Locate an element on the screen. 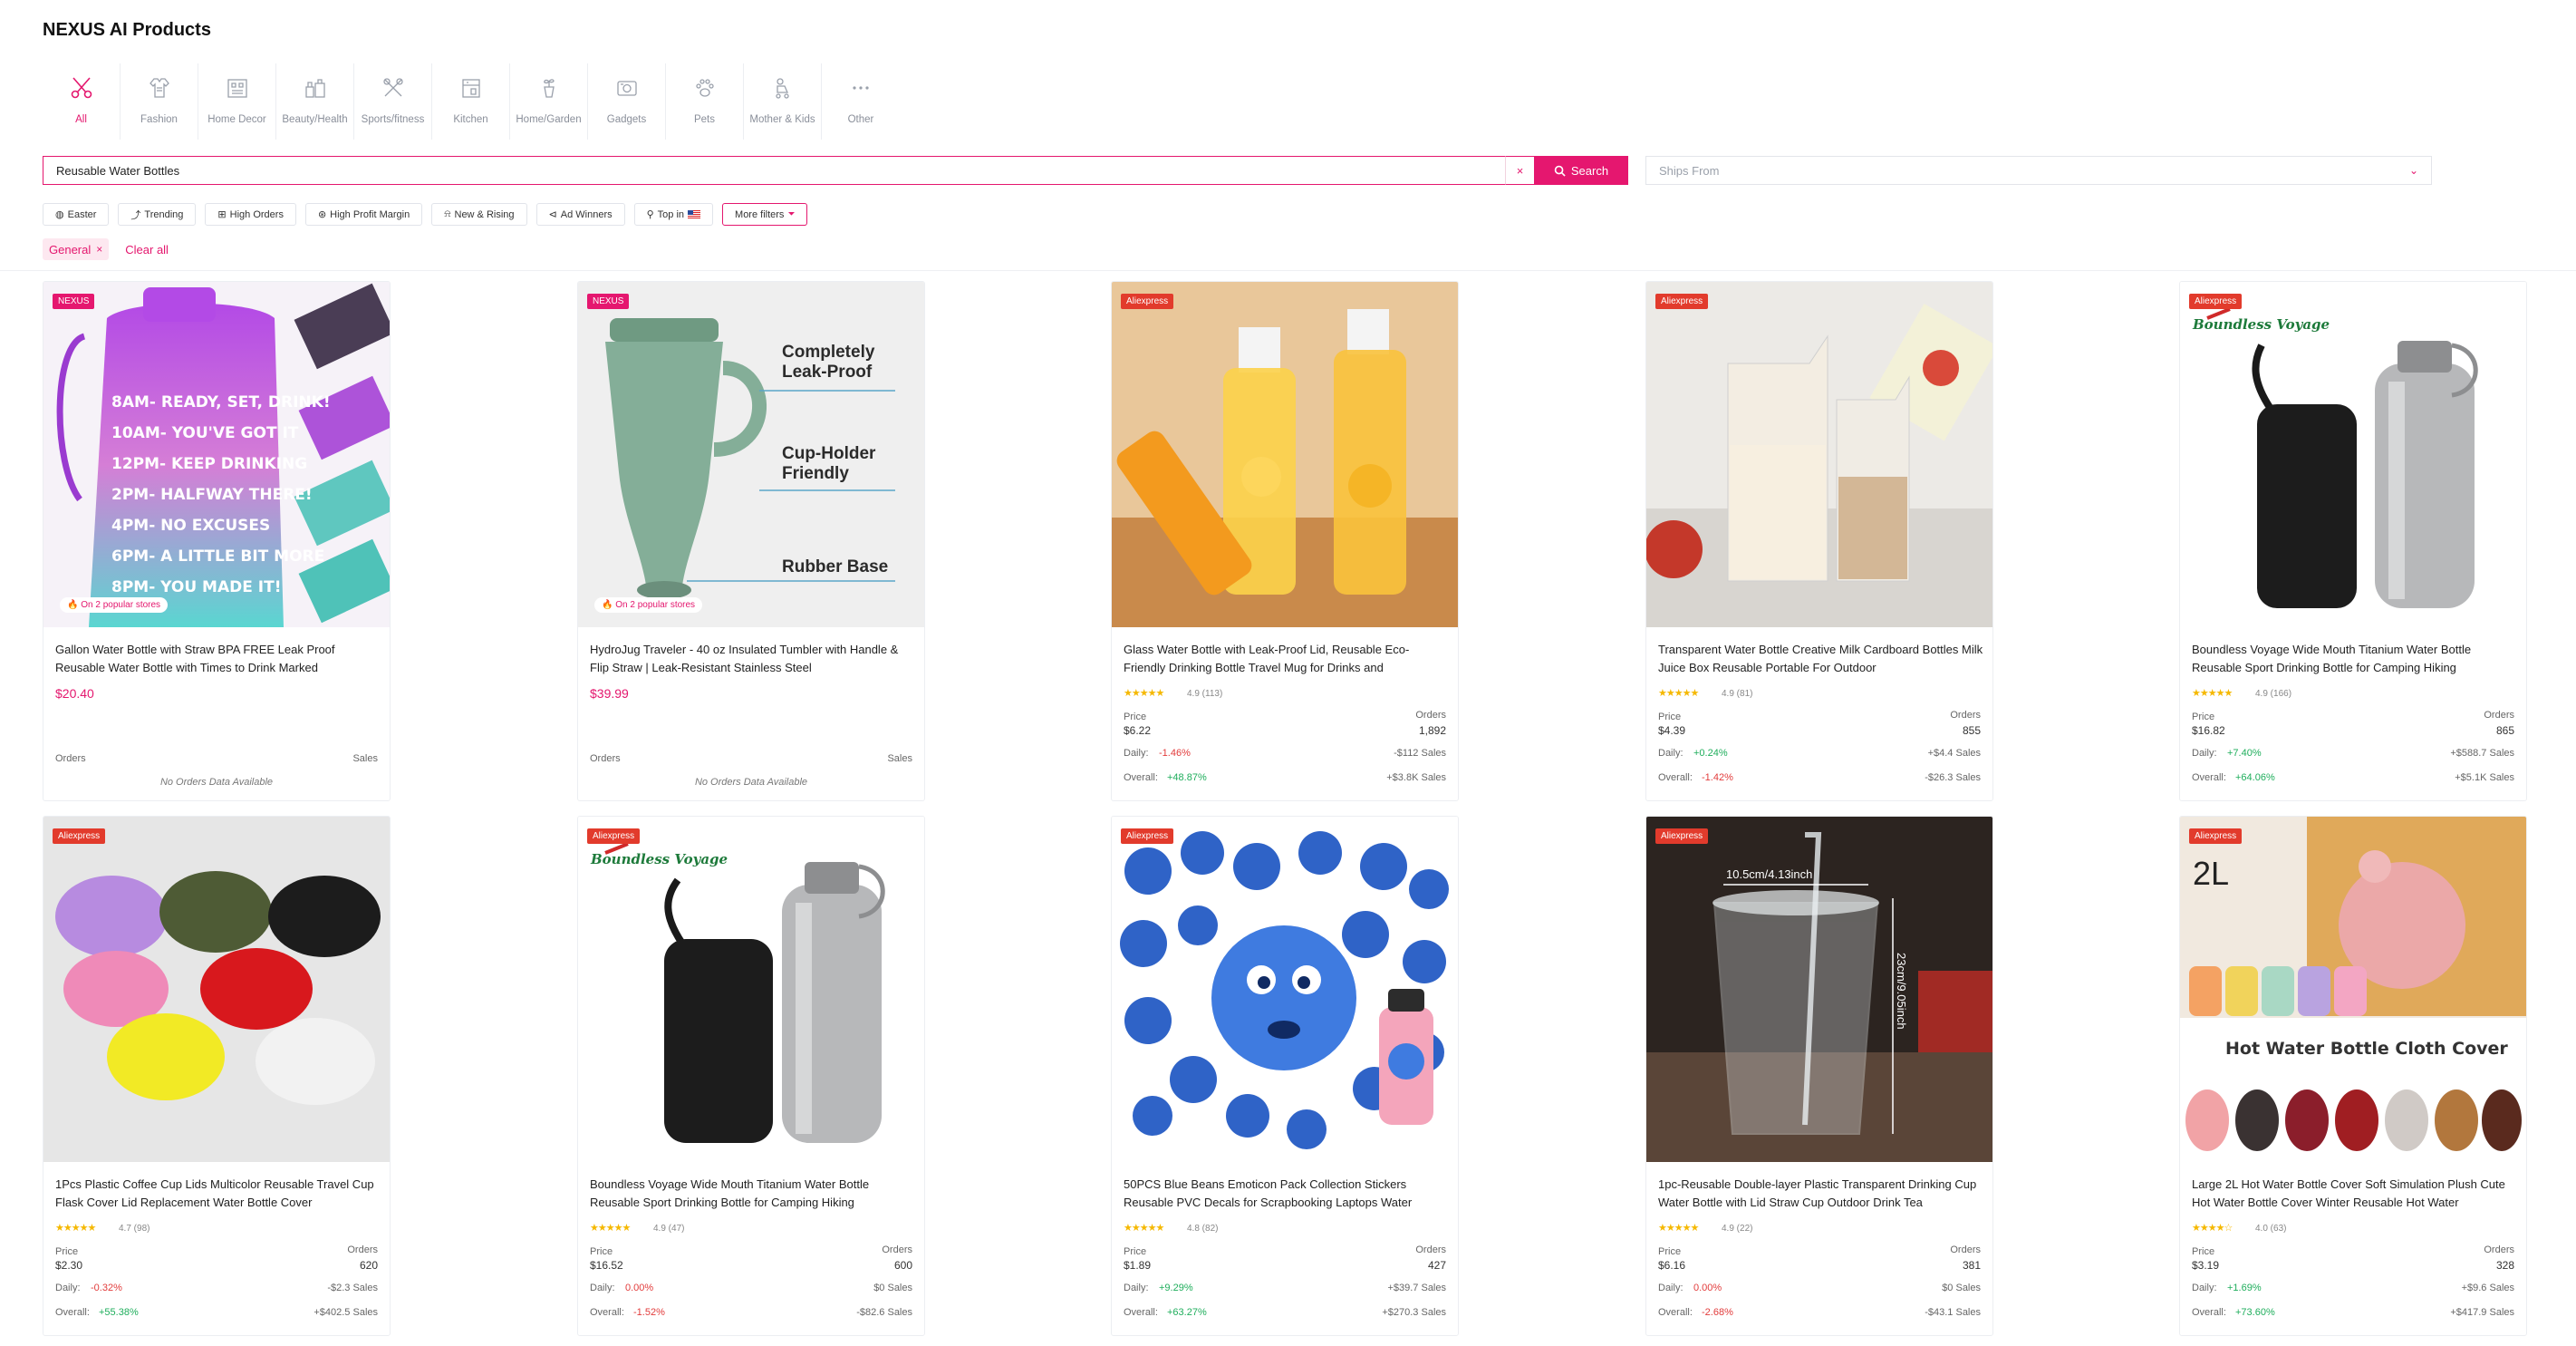 This screenshot has width=2576, height=1346. orders-value: 865 is located at coordinates (2504, 731).